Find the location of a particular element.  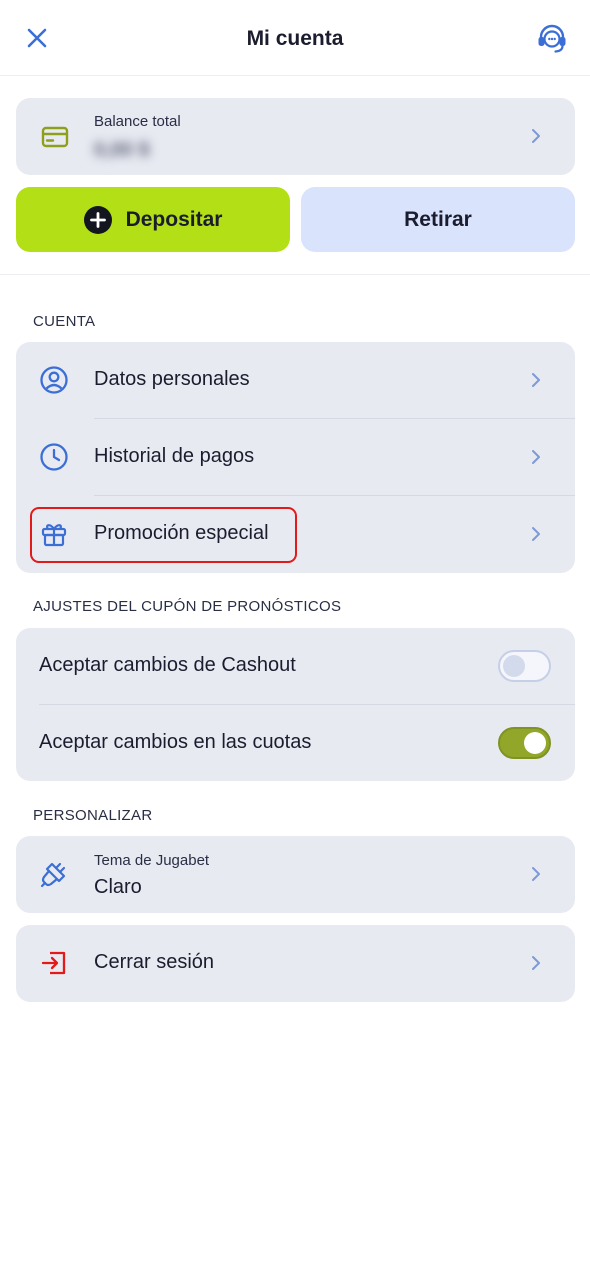

section-divider is located at coordinates (295, 274).